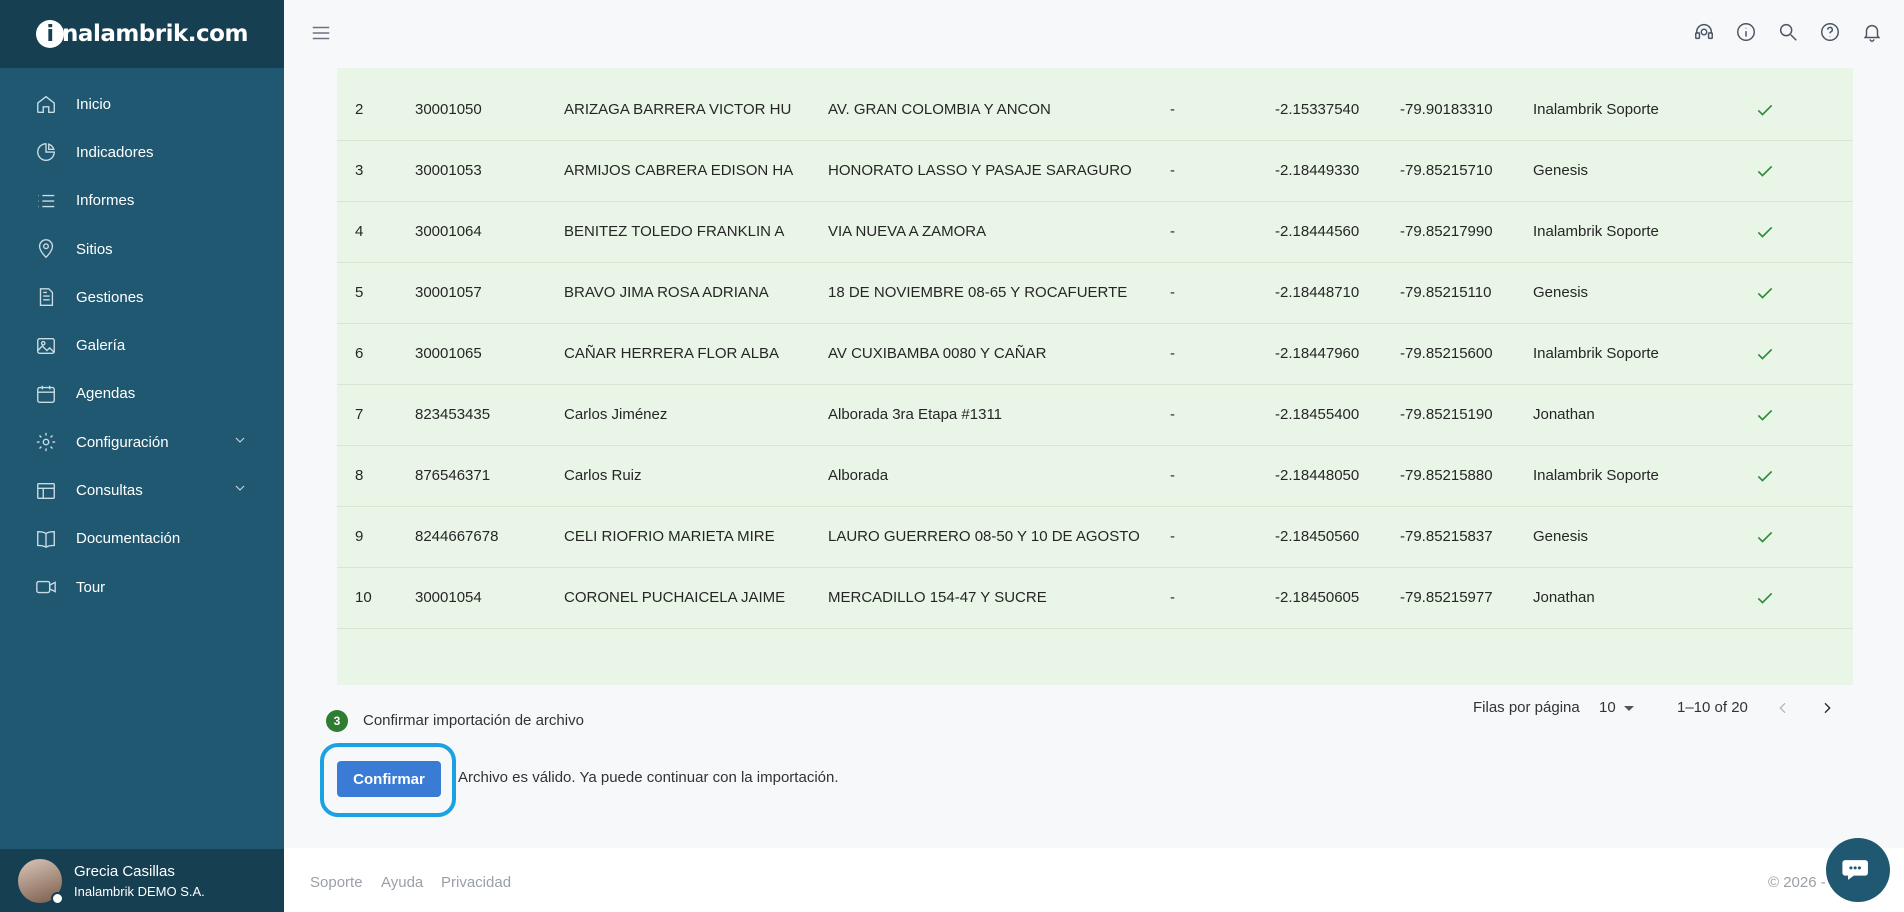 The image size is (1904, 912). What do you see at coordinates (453, 414) in the screenshot?
I see `cell-code: 823453435` at bounding box center [453, 414].